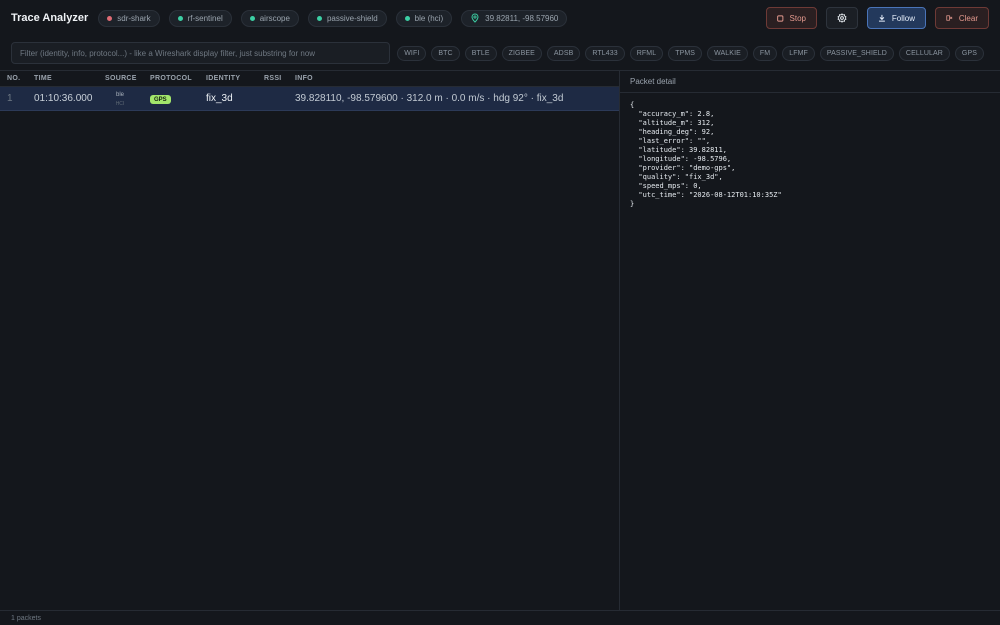 This screenshot has width=1000, height=625. I want to click on source-label: airscope, so click(274, 18).